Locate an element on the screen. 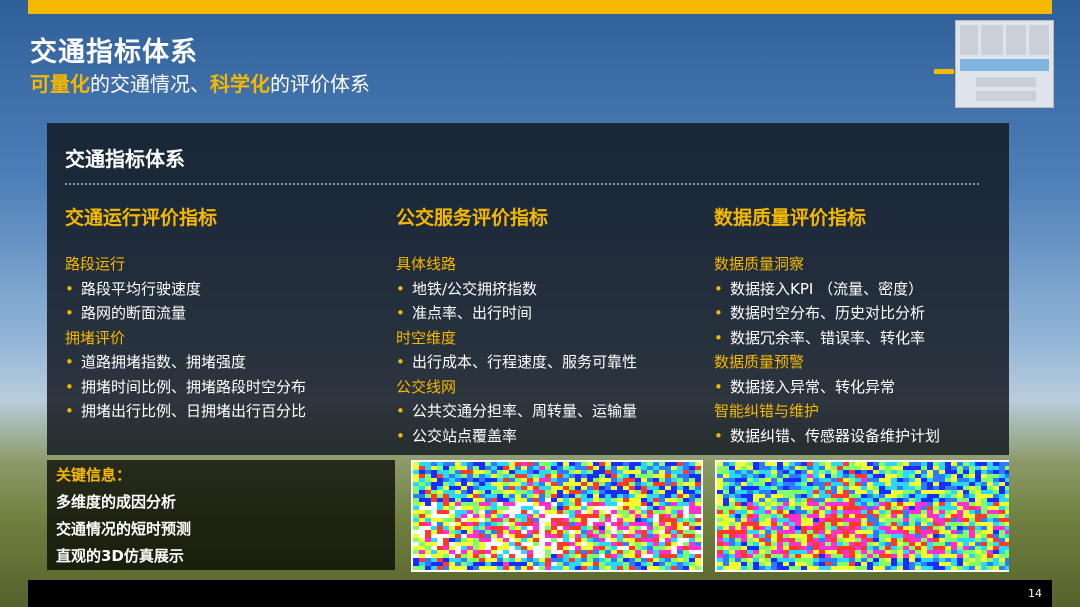  slide-thumbnail is located at coordinates (994, 64).